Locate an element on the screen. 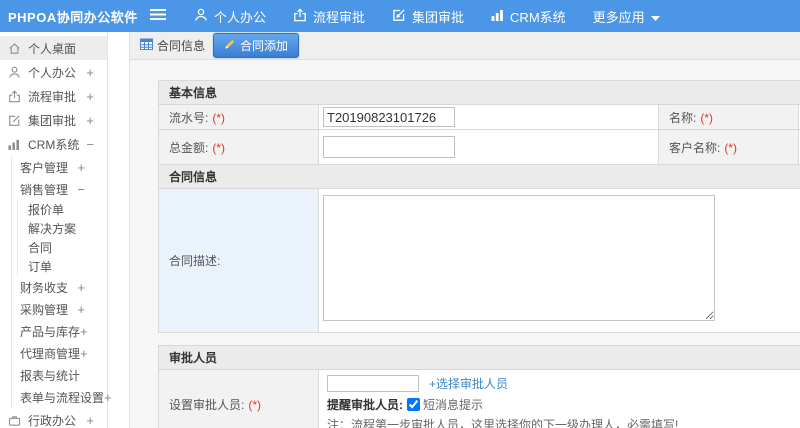  approver-note: 注：流程第一步审批人员，这里选择你的下一级办理人，必需填写! is located at coordinates (503, 423).